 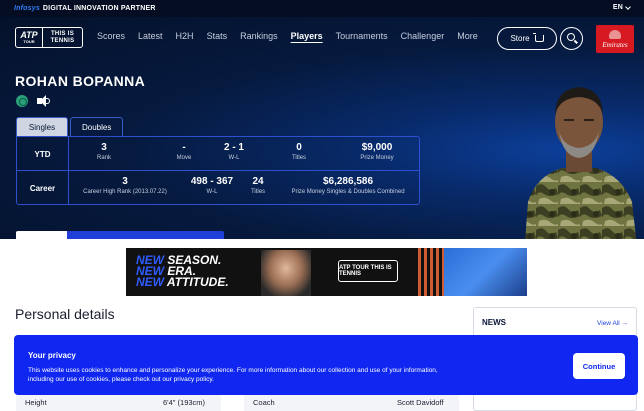 What do you see at coordinates (200, 235) in the screenshot?
I see `tab-ranking: Ranking` at bounding box center [200, 235].